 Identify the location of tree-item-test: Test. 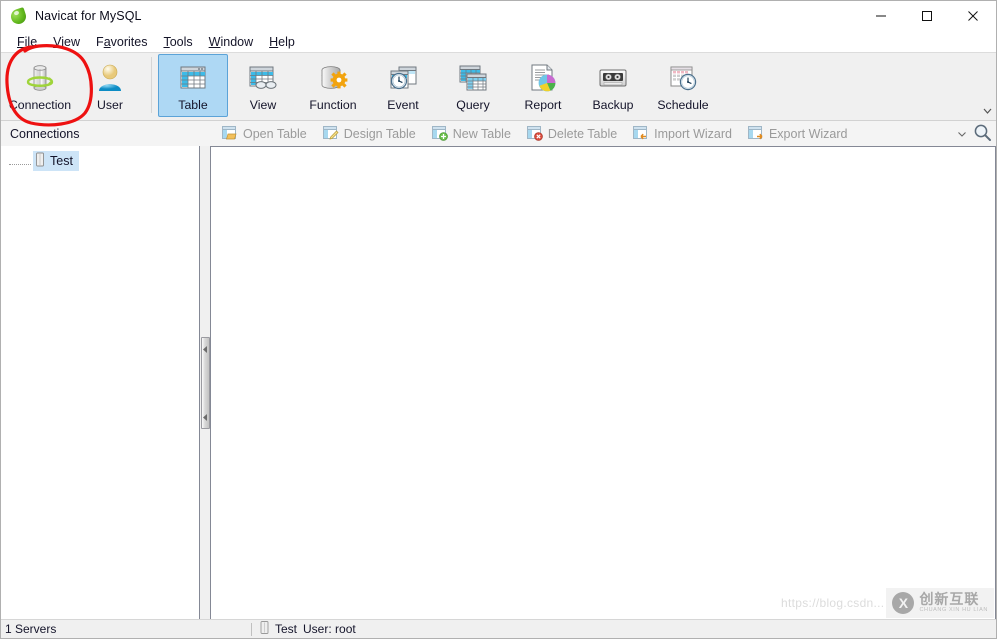
(100, 161).